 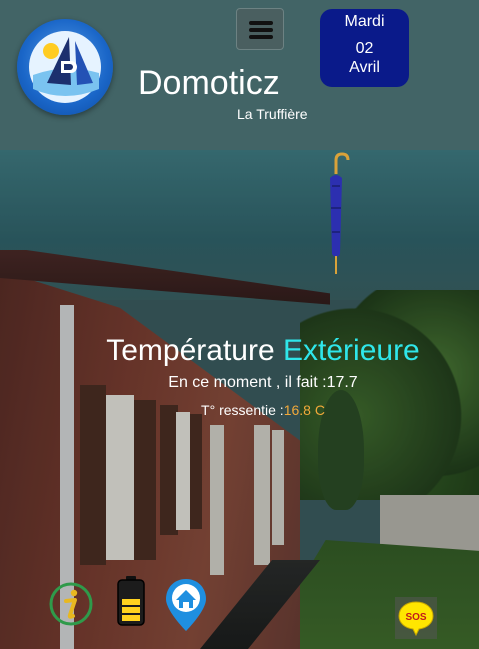 I want to click on sos-icon: SOS, so click(x=416, y=618).